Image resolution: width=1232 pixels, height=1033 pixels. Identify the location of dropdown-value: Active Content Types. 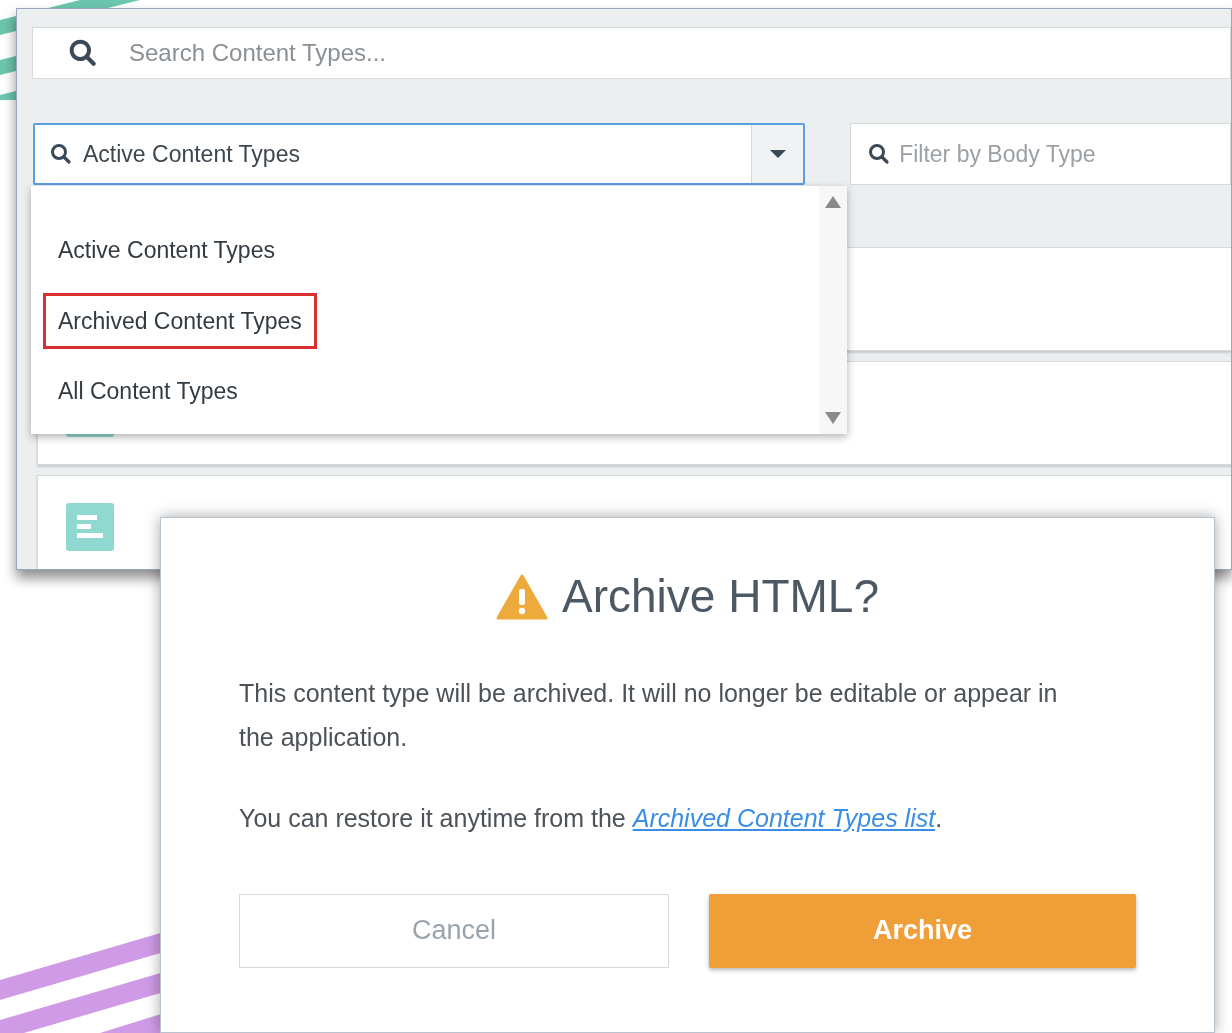
(192, 154).